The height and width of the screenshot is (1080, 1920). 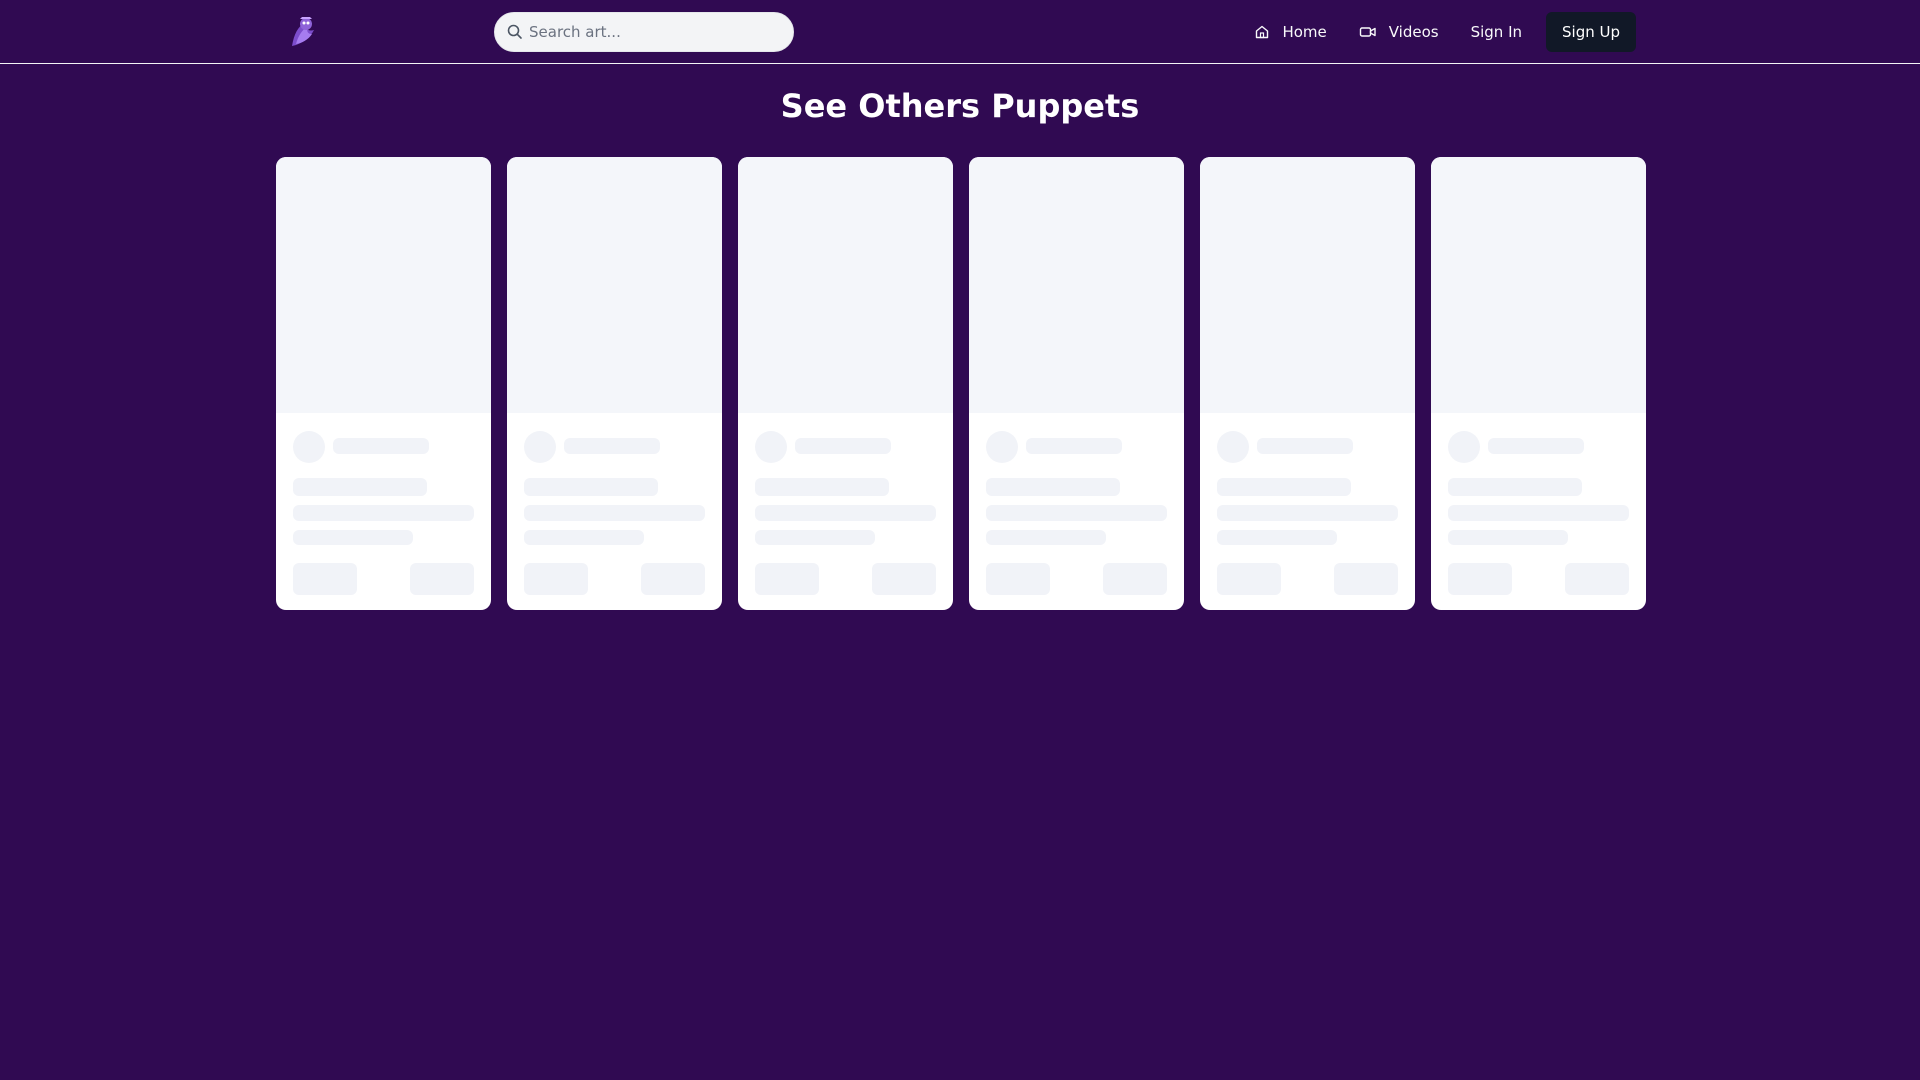 I want to click on sign-in-link: Sign In, so click(x=1496, y=32).